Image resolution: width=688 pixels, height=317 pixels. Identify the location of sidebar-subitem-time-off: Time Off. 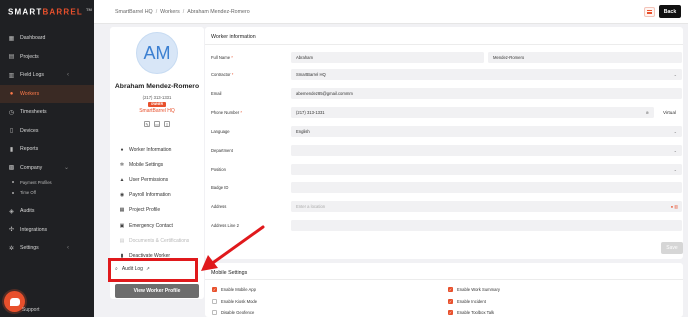
(47, 193).